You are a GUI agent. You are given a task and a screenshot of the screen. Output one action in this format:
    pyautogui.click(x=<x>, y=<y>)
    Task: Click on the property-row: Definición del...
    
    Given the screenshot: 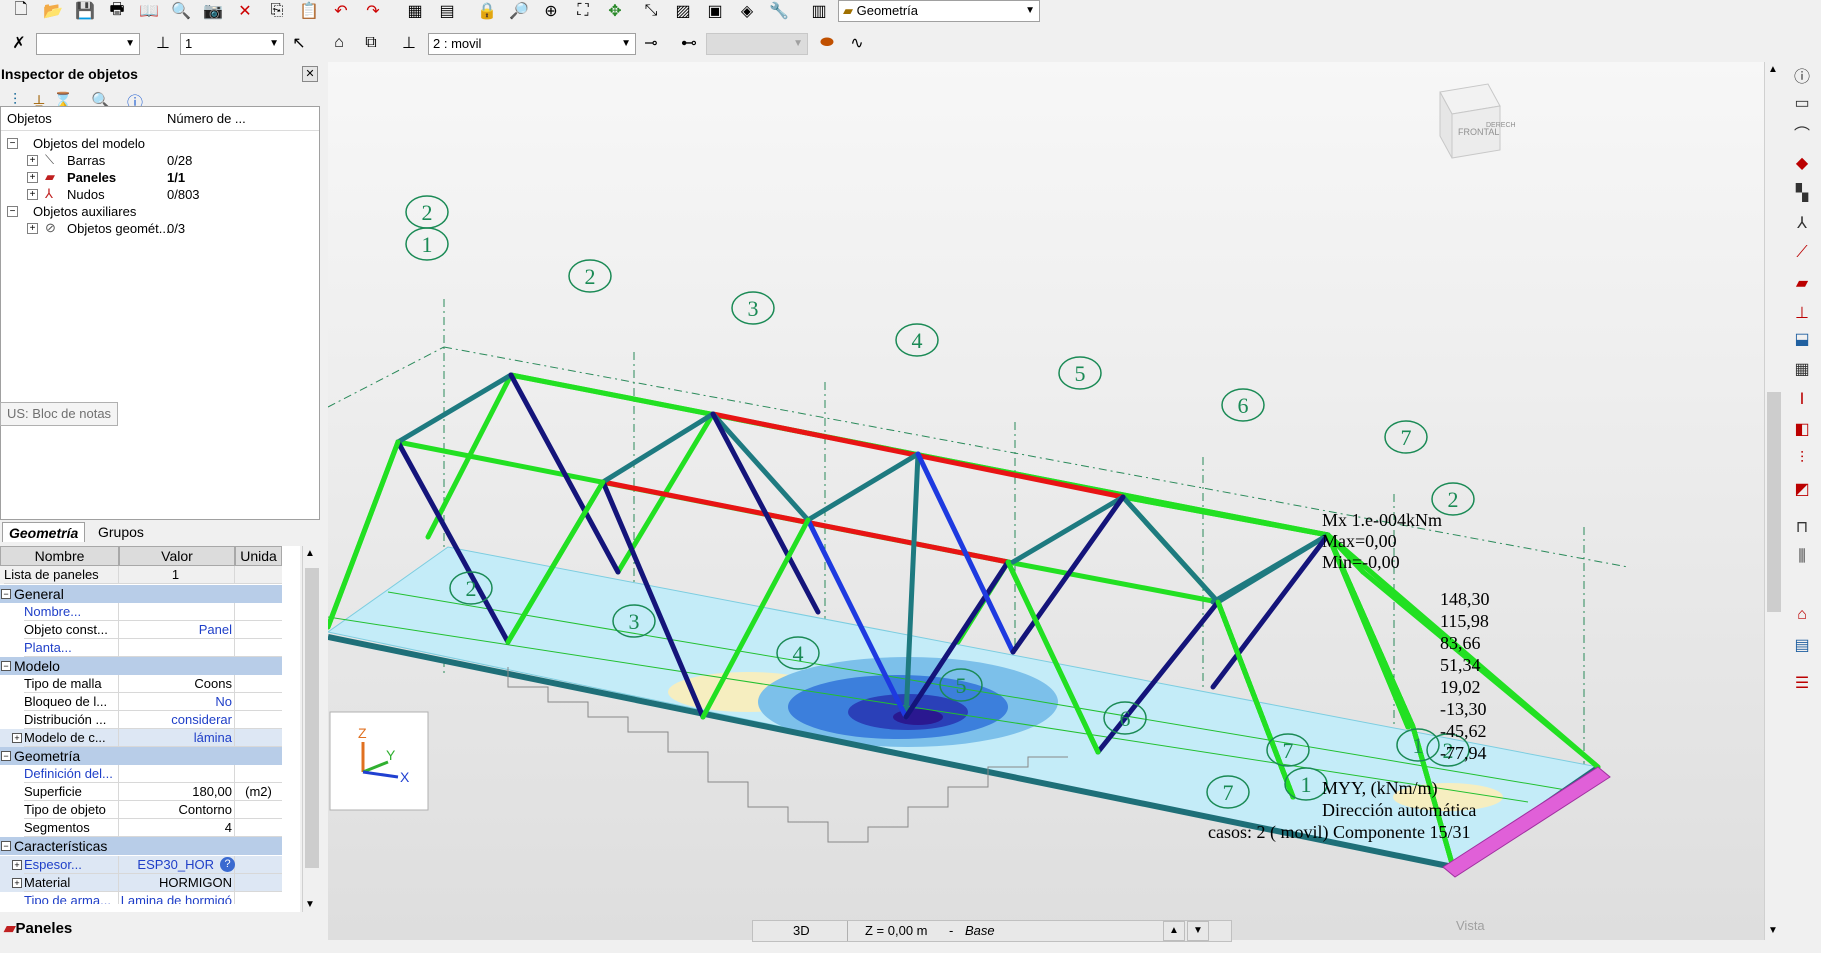 What is the action you would take?
    pyautogui.click(x=141, y=774)
    